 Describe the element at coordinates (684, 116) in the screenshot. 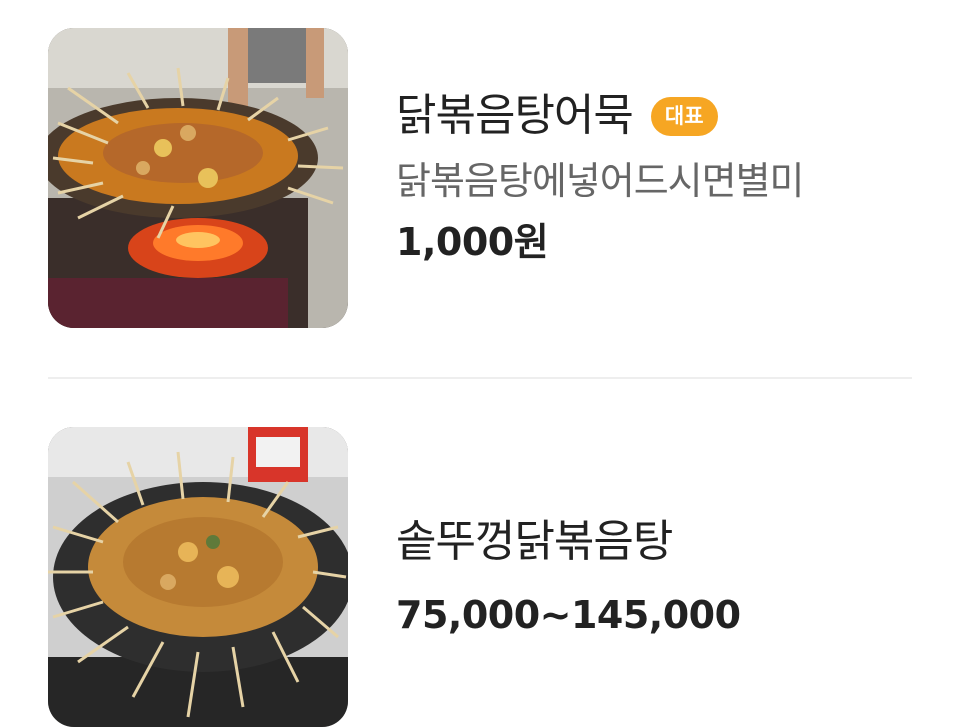

I see `signature-badge: 대표` at that location.